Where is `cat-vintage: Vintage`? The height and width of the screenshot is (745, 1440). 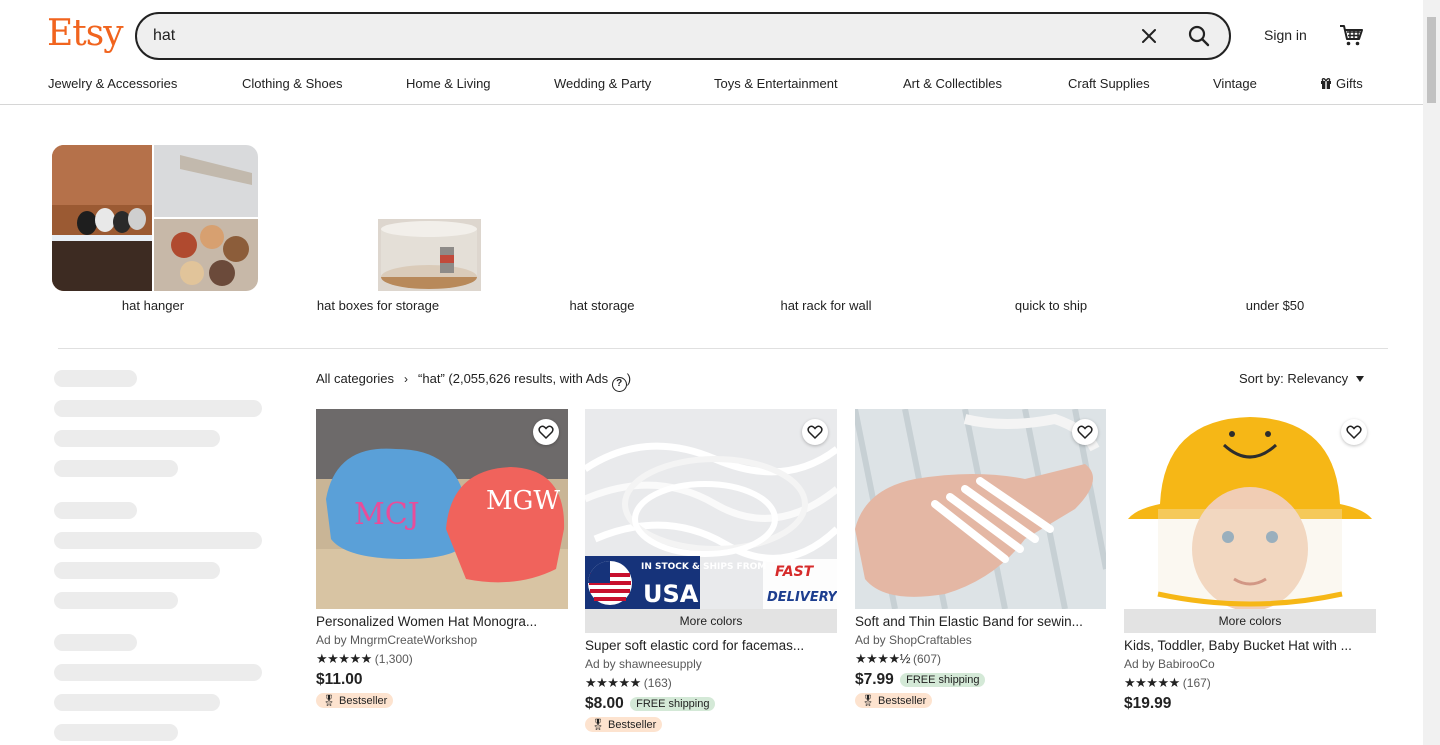
cat-vintage: Vintage is located at coordinates (1235, 83).